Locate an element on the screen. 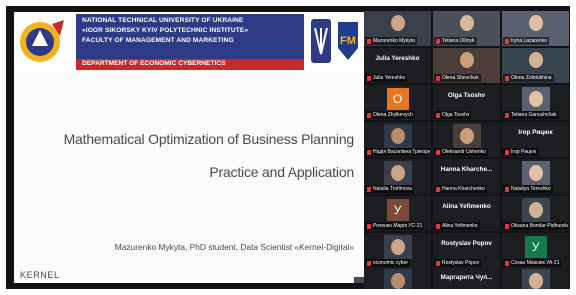 The width and height of the screenshot is (576, 295). participant-caption: Olena Zolotukhina is located at coordinates (535, 78).